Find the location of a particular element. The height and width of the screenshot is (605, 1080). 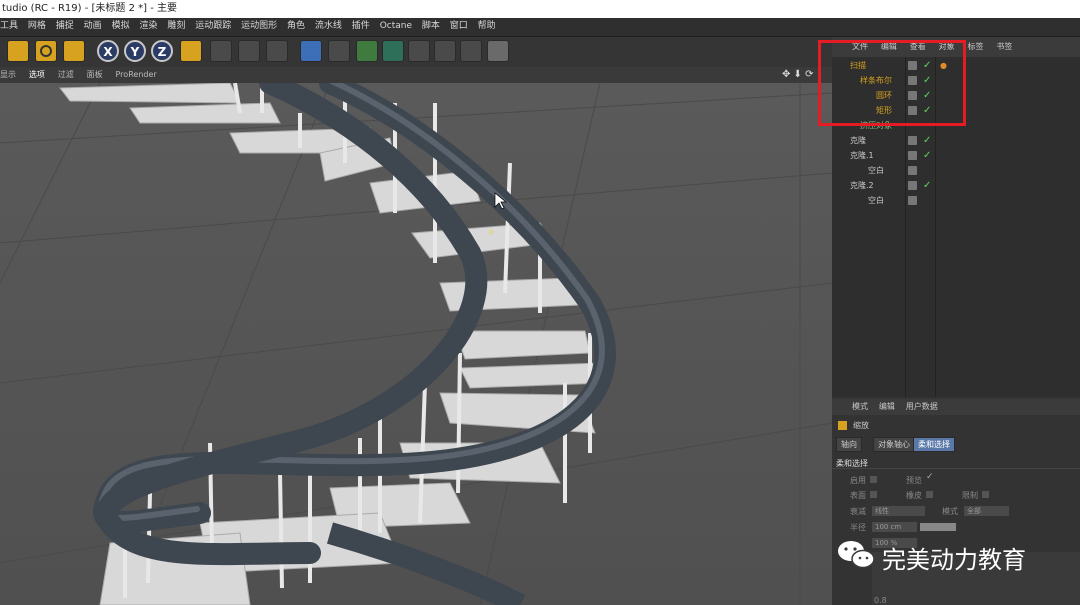

attributes-menu: 模式 编辑 用户数据 is located at coordinates (956, 407).